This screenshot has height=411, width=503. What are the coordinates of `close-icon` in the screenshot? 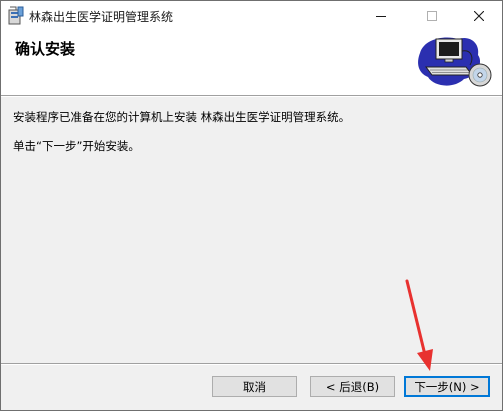 It's located at (479, 16).